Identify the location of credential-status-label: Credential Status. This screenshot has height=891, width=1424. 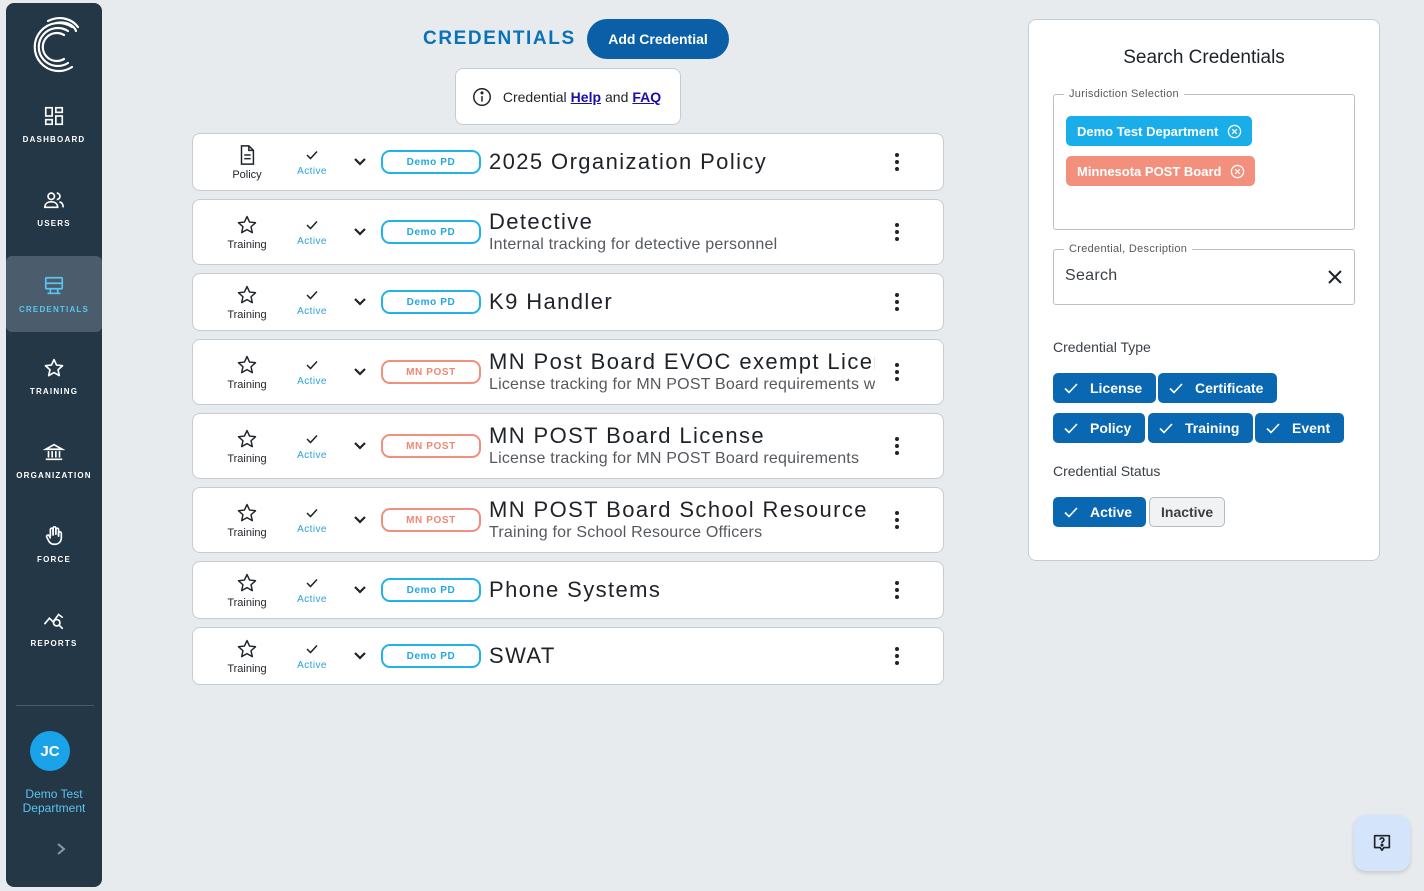
(1107, 471).